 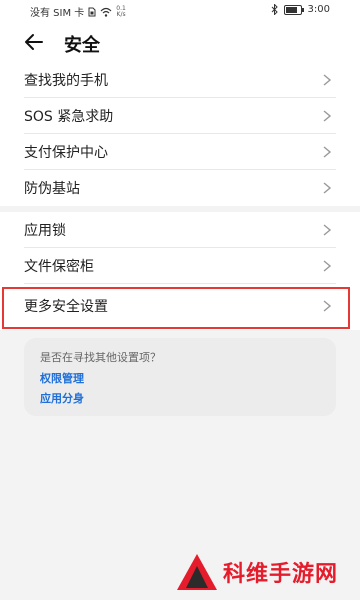 I want to click on suggestion-link-permissions: 权限管理, so click(x=62, y=378).